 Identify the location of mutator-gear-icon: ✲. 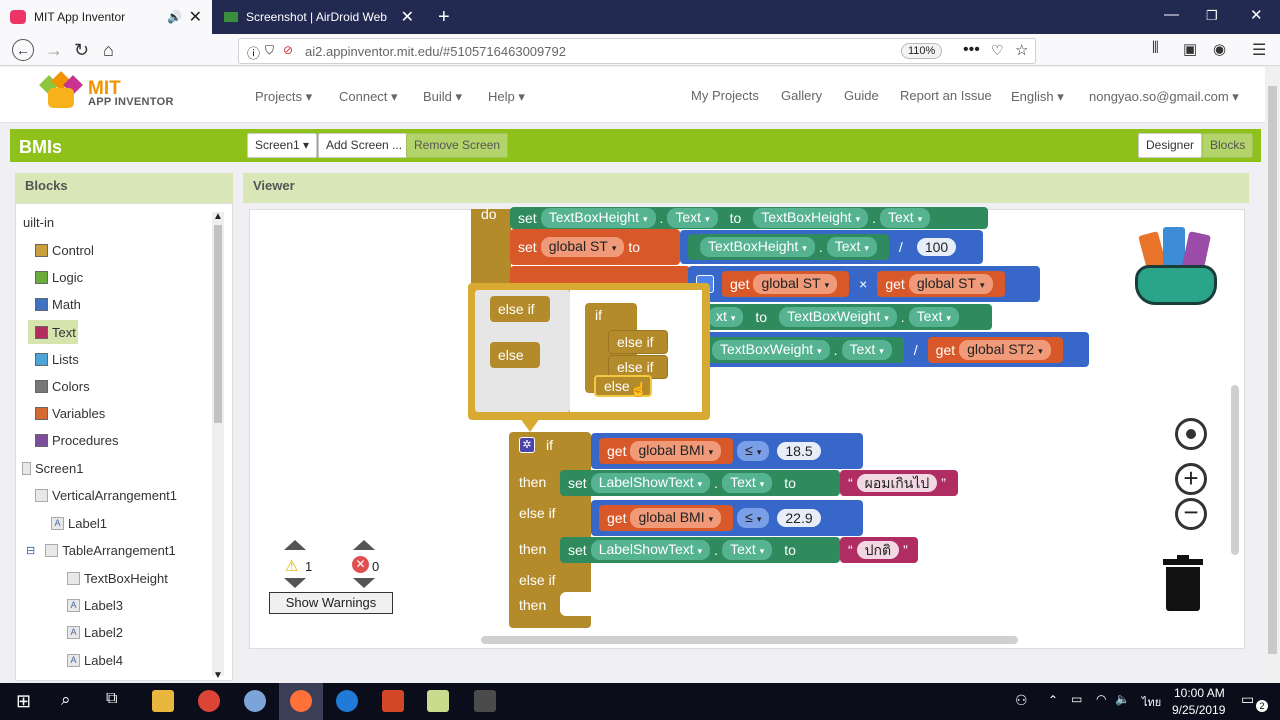
(527, 445).